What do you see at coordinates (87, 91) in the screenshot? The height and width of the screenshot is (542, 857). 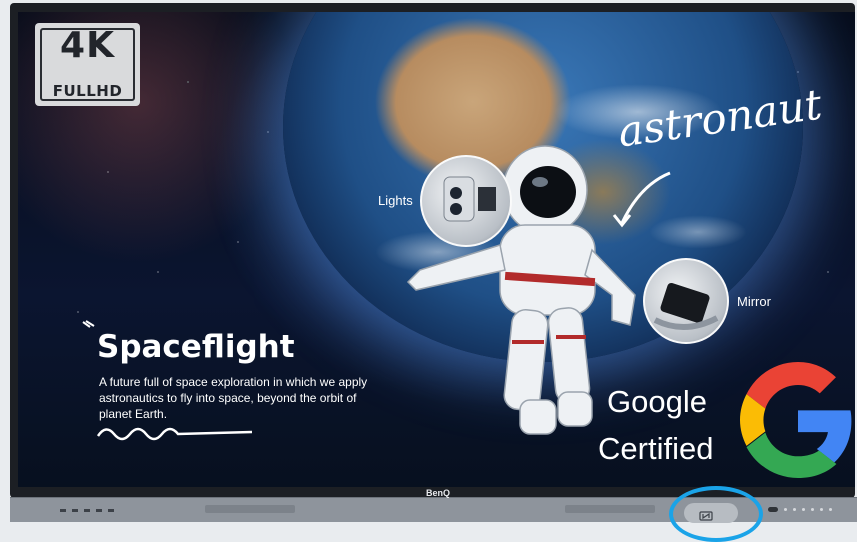 I see `badge-label: FULLHD` at bounding box center [87, 91].